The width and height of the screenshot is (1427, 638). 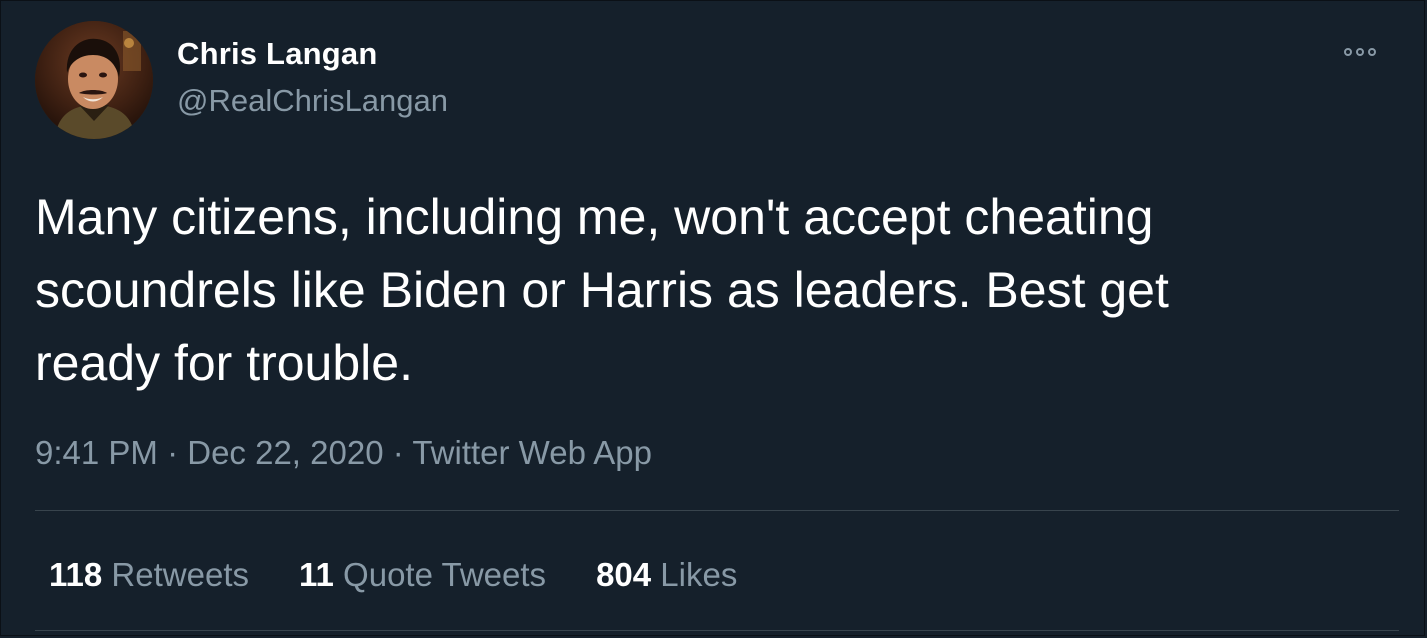 I want to click on tweet-date: Dec 22, 2020, so click(x=285, y=452).